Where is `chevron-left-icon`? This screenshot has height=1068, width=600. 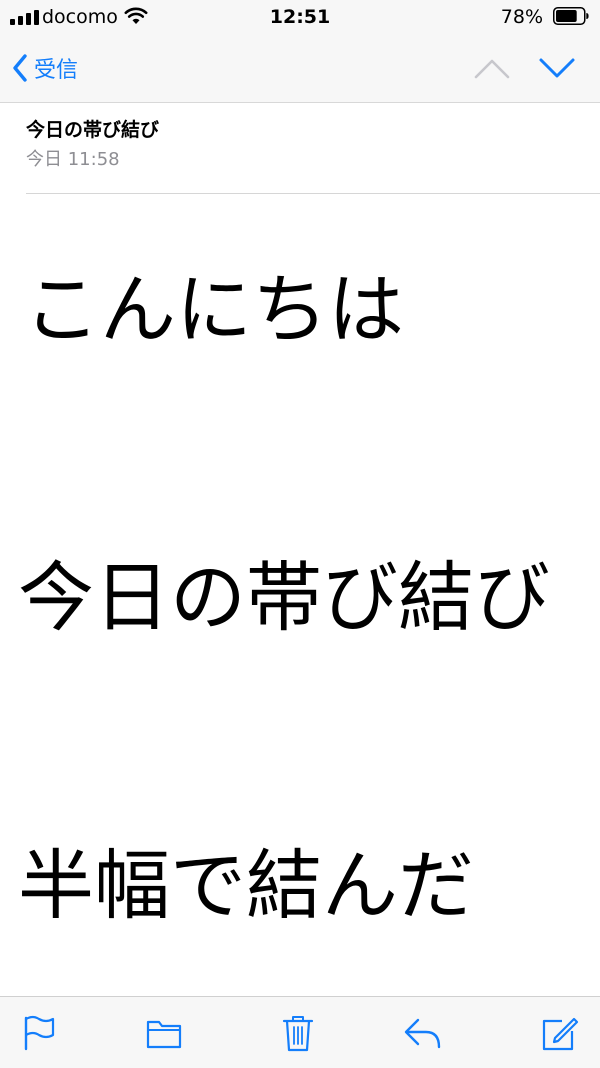
chevron-left-icon is located at coordinates (20, 68).